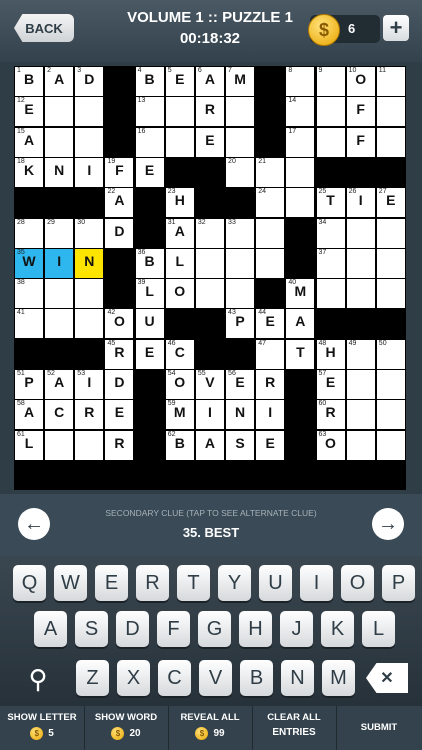  What do you see at coordinates (179, 263) in the screenshot?
I see `grid-cell: L` at bounding box center [179, 263].